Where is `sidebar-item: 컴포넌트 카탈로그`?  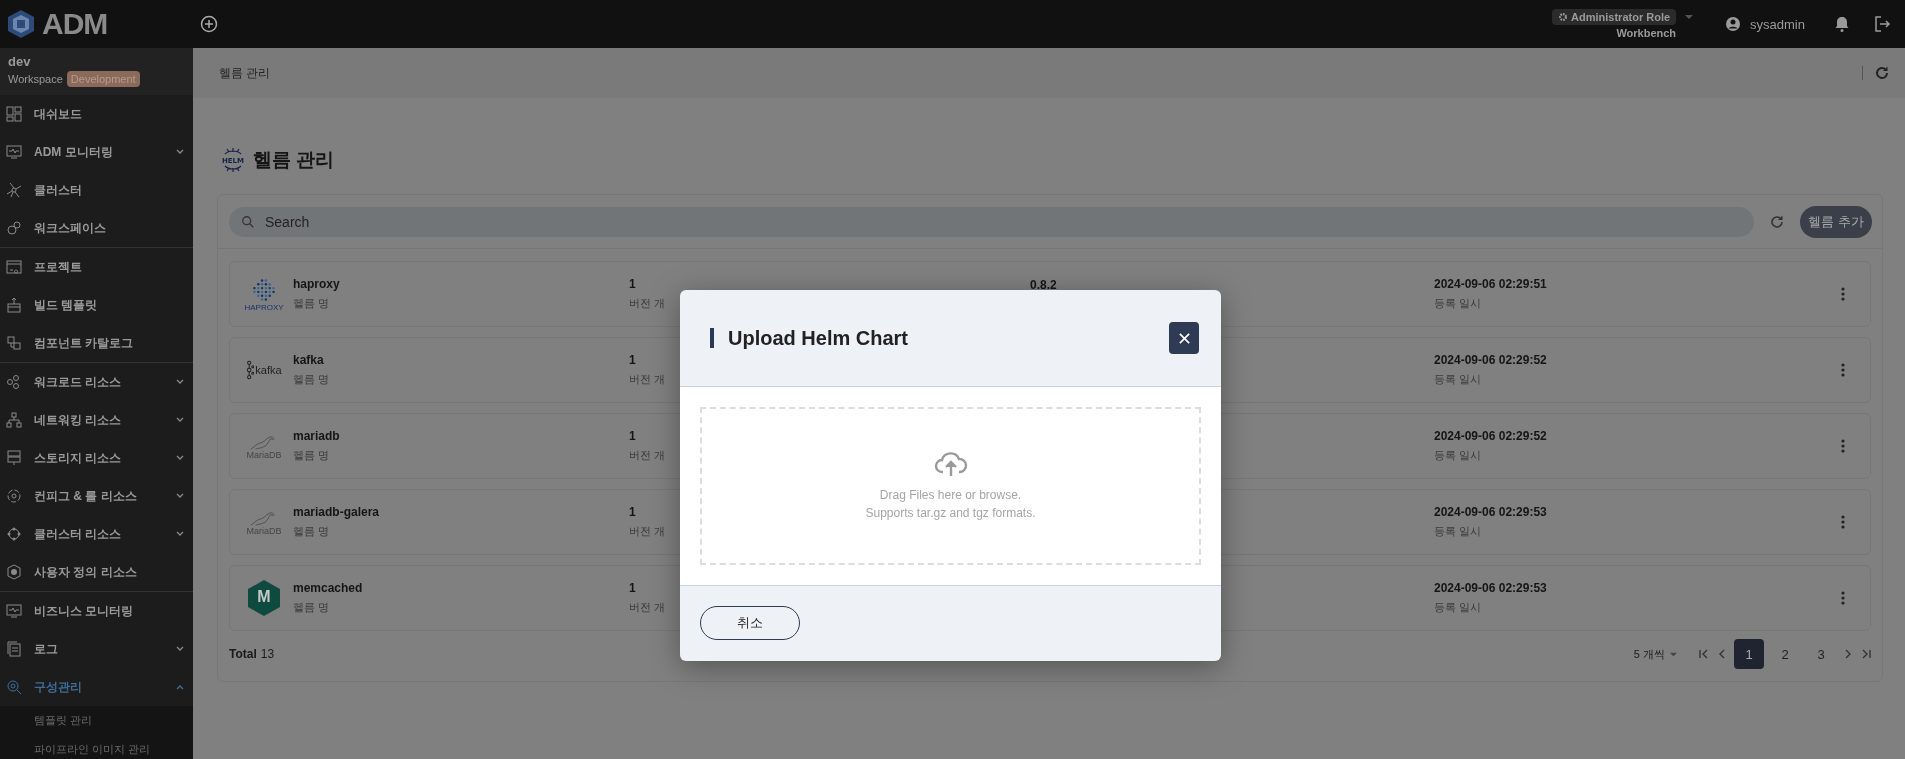
sidebar-item: 컴포넌트 카탈로그 is located at coordinates (96, 343).